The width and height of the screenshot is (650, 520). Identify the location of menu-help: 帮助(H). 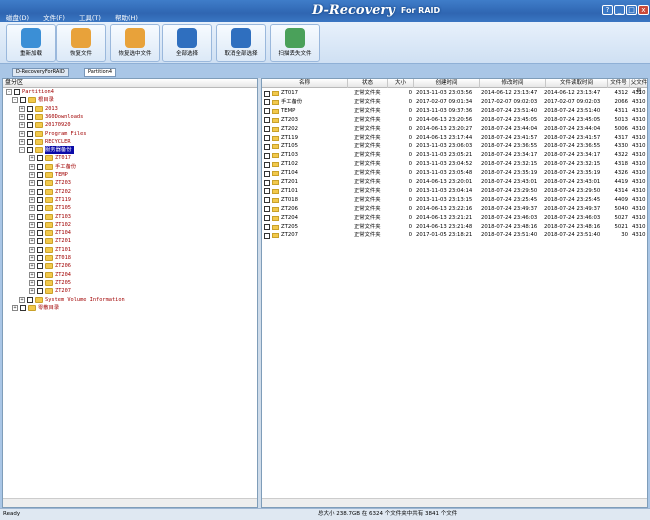
(126, 17).